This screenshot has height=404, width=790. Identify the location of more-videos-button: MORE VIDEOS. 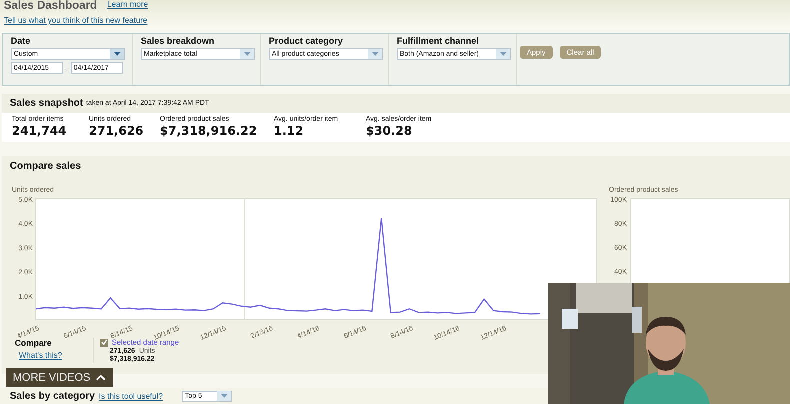
(59, 377).